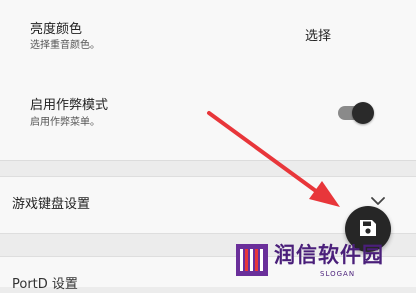 This screenshot has height=293, width=416. I want to click on highlight-color-subtitle: 选择重音颜色。, so click(65, 45).